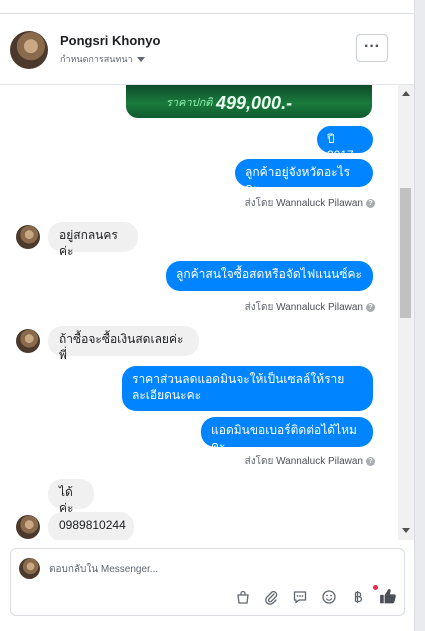 The height and width of the screenshot is (631, 425). I want to click on conversation-settings-link: กำหนดการสนทนา, so click(102, 59).